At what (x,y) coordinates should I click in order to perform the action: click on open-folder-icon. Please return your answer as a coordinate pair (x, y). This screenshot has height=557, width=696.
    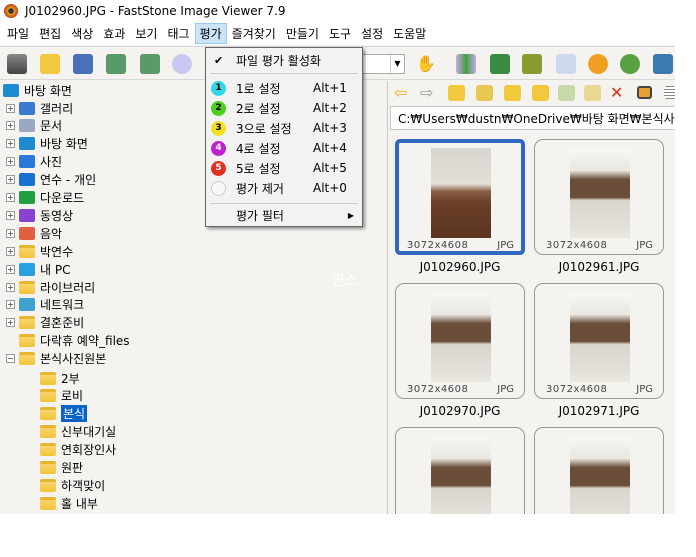
    Looking at the image, I should click on (50, 64).